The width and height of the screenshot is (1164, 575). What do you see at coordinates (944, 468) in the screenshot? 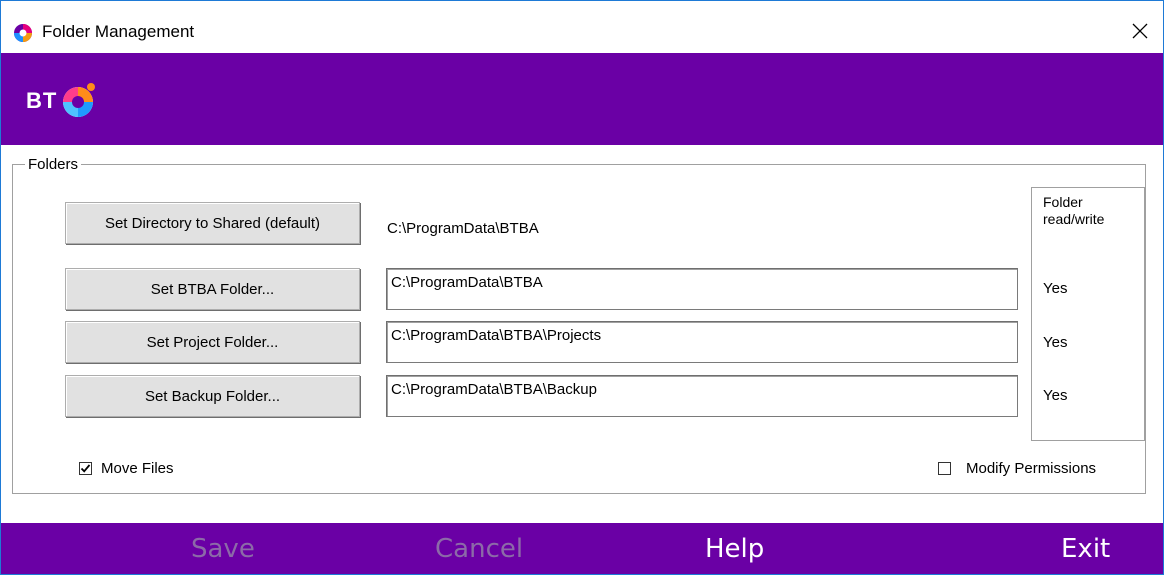
I see `modify-permissions-checkbox` at bounding box center [944, 468].